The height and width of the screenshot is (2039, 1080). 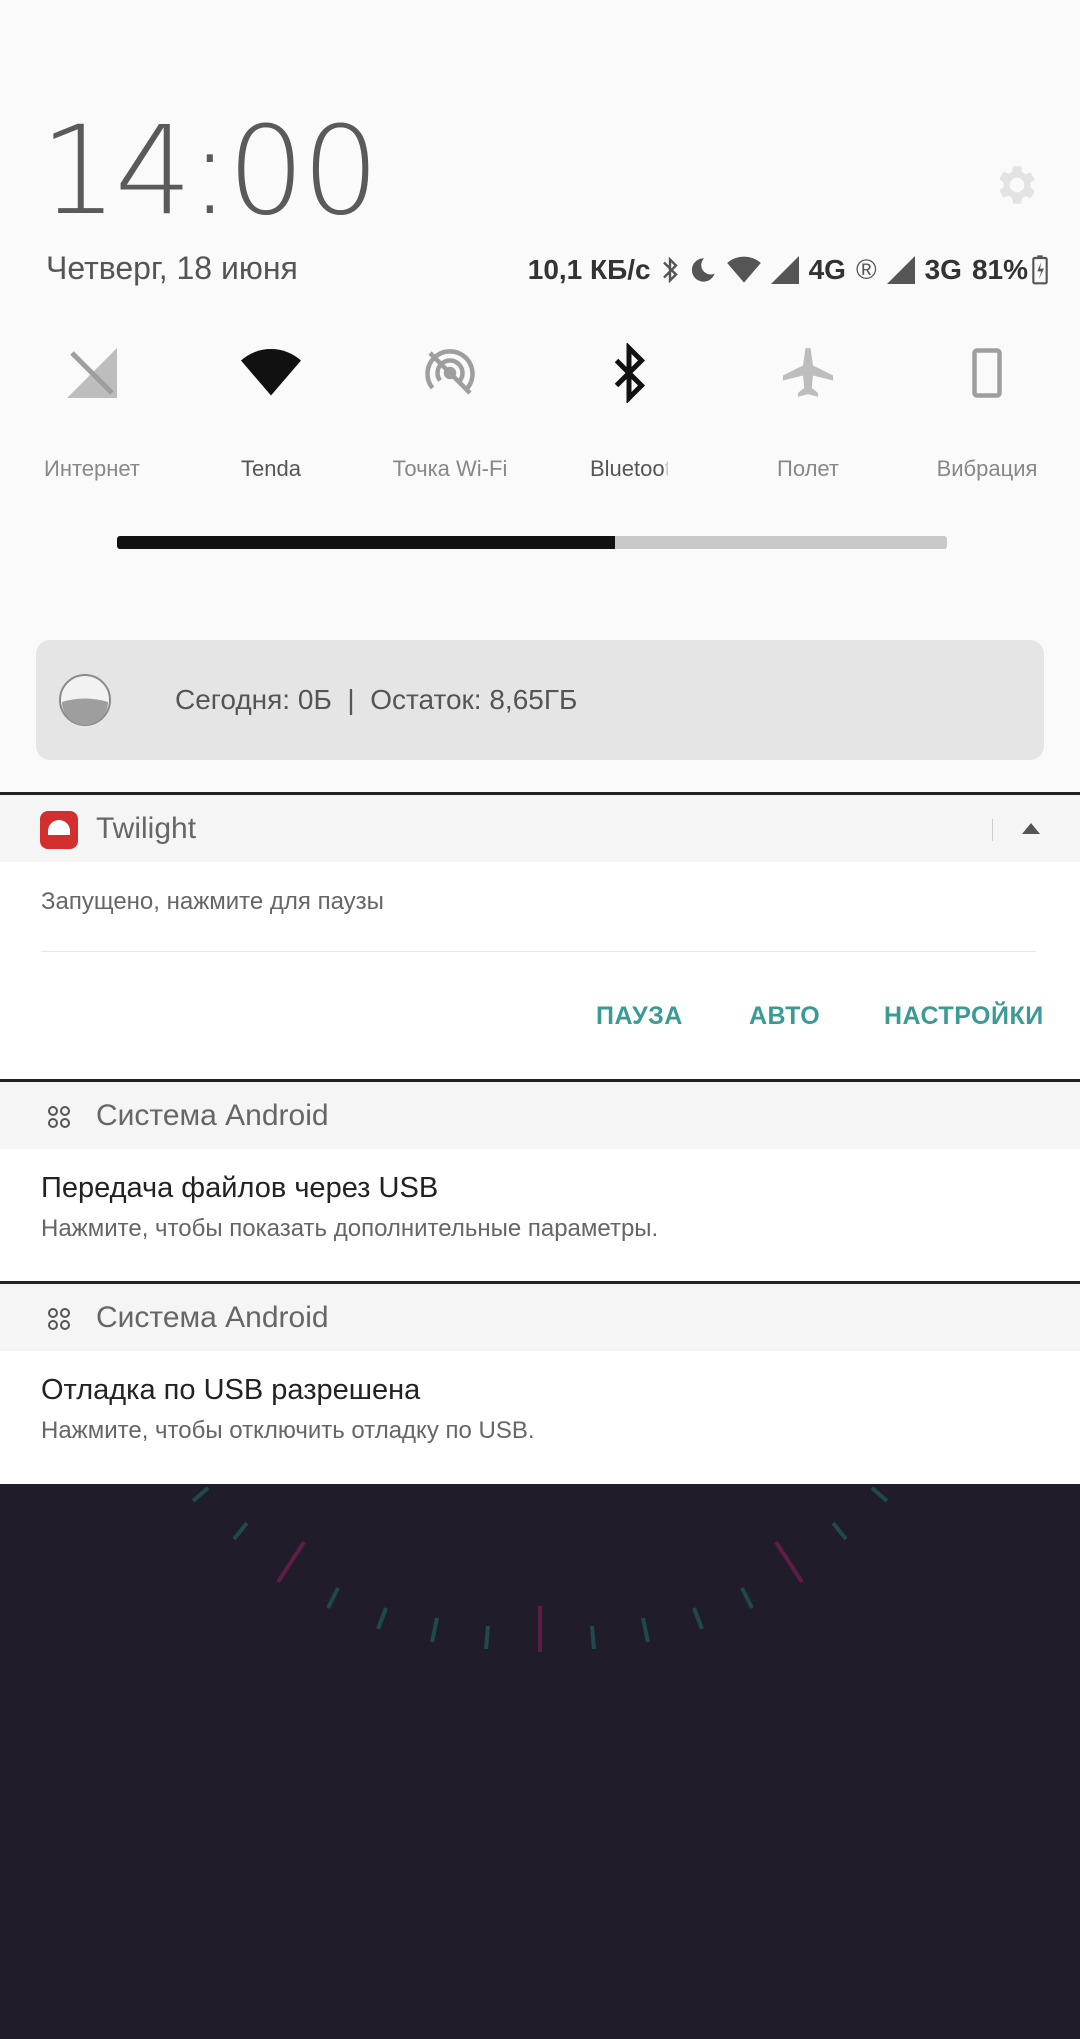 I want to click on do-not-disturb-moon-icon, so click(x=703, y=270).